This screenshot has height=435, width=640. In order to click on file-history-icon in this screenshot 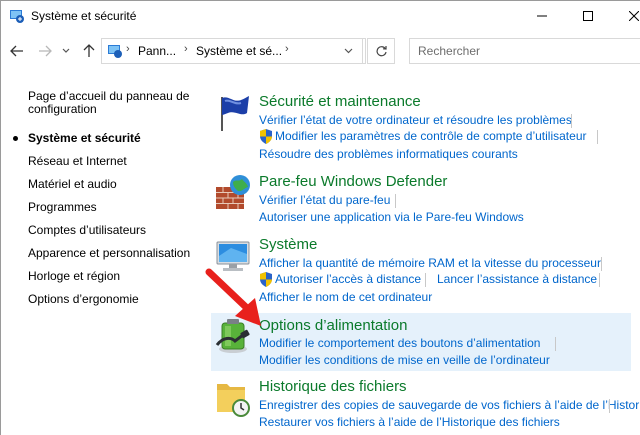, I will do `click(233, 400)`.